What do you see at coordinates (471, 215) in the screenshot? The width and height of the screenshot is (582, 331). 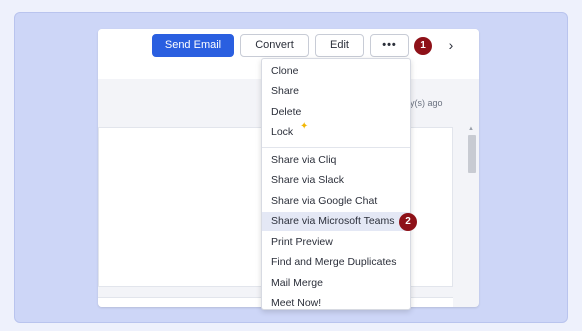 I see `scrollbar: ▲` at bounding box center [471, 215].